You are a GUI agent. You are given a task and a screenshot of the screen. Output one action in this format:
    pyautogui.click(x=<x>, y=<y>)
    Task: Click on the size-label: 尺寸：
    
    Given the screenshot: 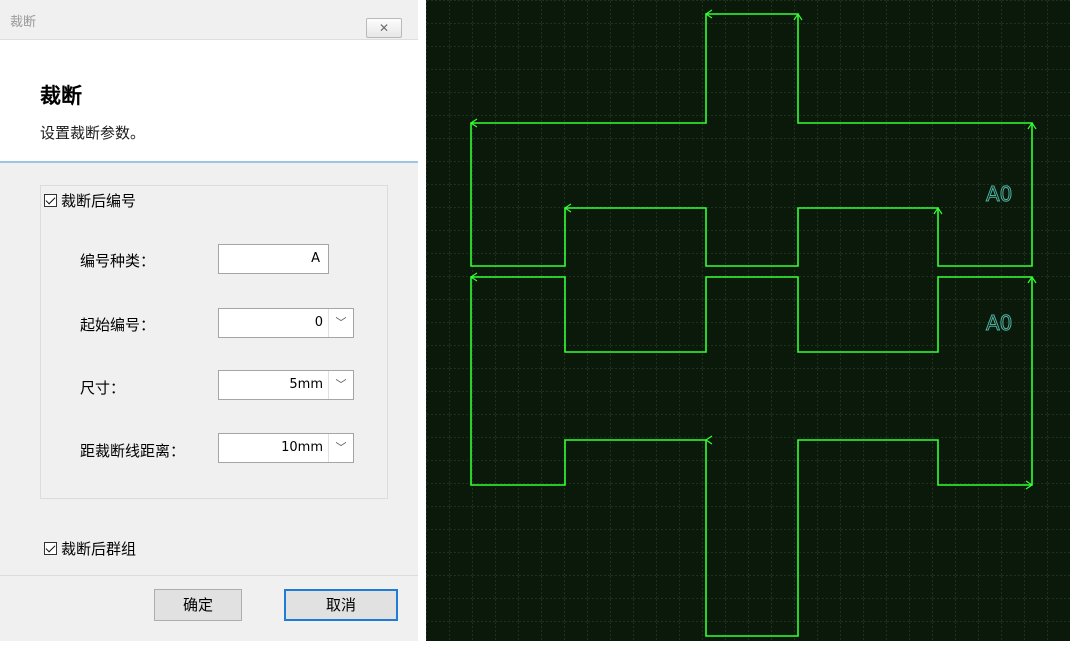 What is the action you would take?
    pyautogui.click(x=103, y=388)
    